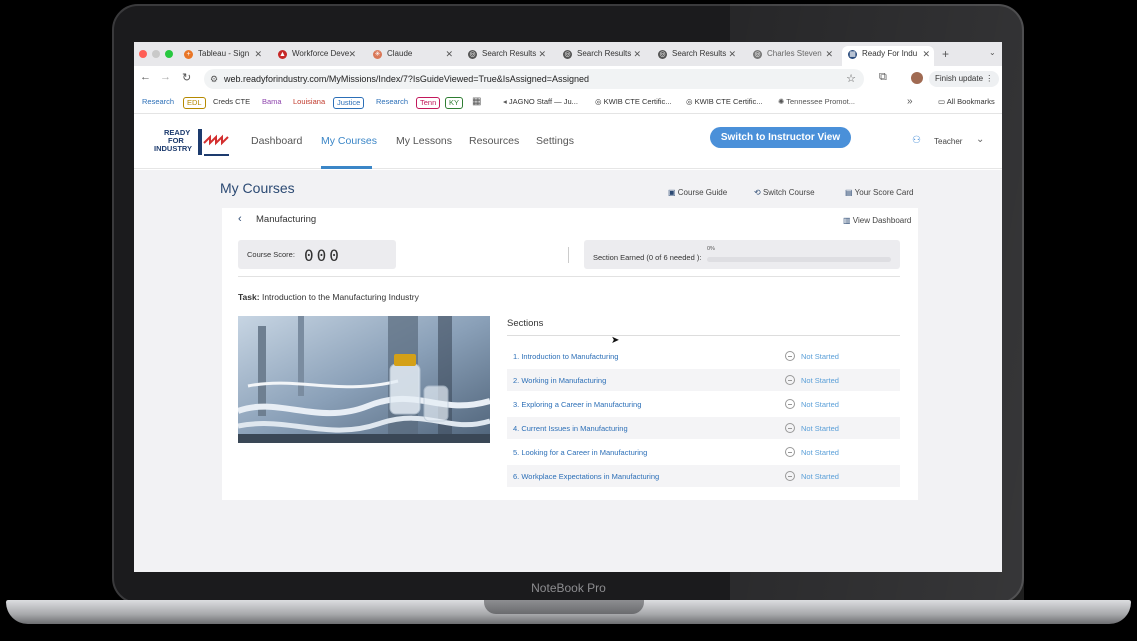 This screenshot has height=641, width=1137. I want to click on bookmark-item: Louisiana, so click(309, 103).